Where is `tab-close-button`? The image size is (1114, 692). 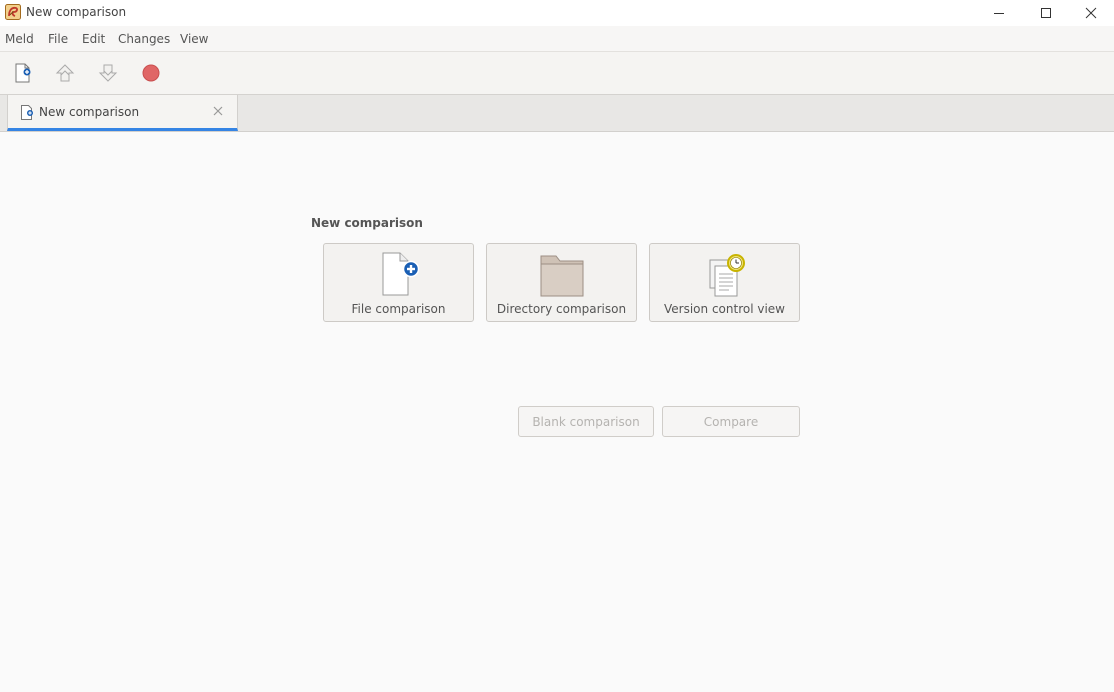
tab-close-button is located at coordinates (218, 111).